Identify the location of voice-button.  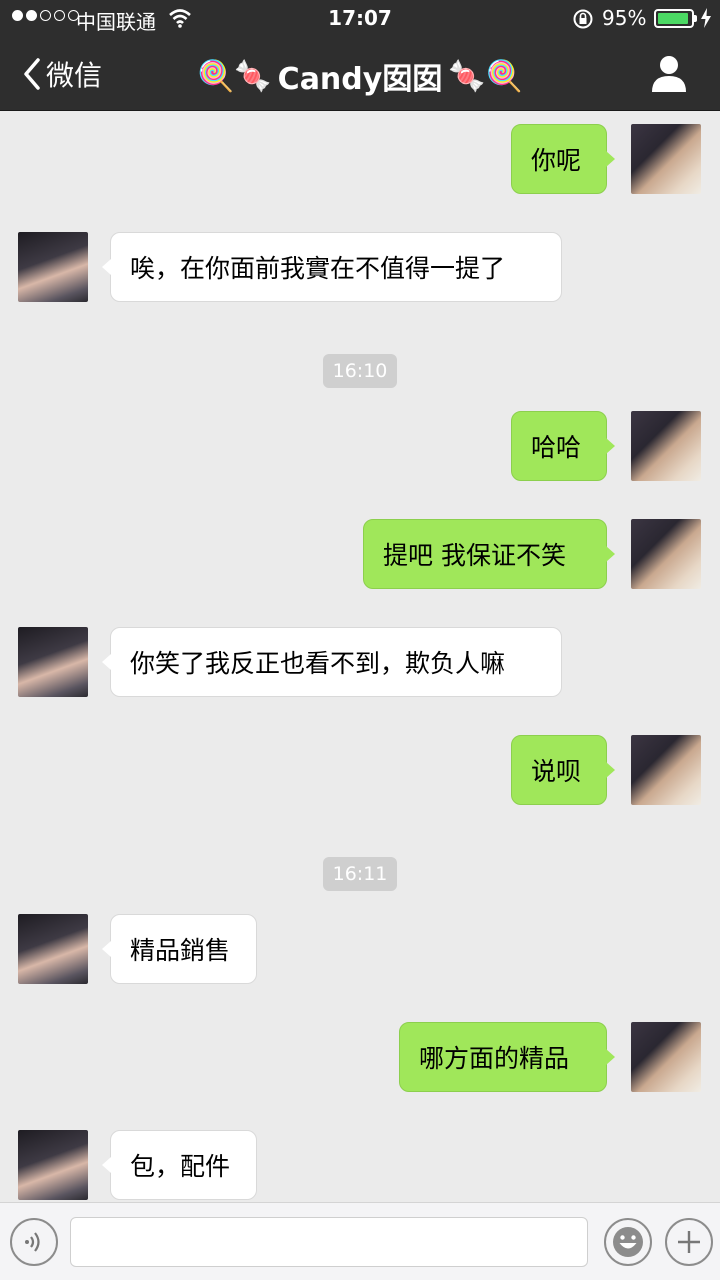
(34, 1242).